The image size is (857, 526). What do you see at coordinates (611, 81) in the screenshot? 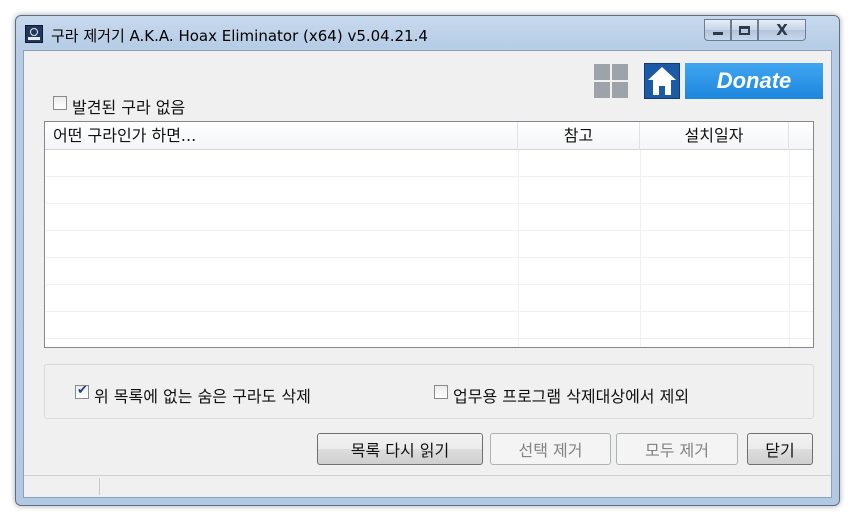
I see `windows-logo-icon` at bounding box center [611, 81].